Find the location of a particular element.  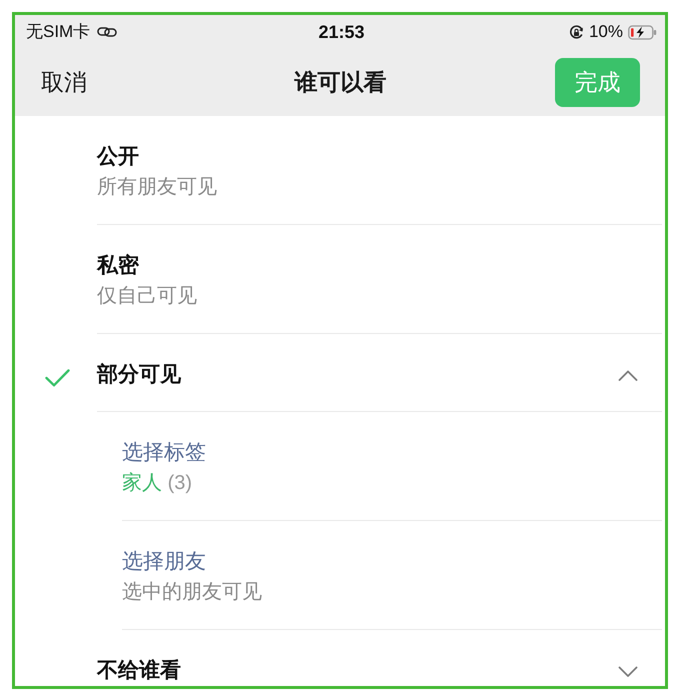

expand-chevron-icon is located at coordinates (628, 672).